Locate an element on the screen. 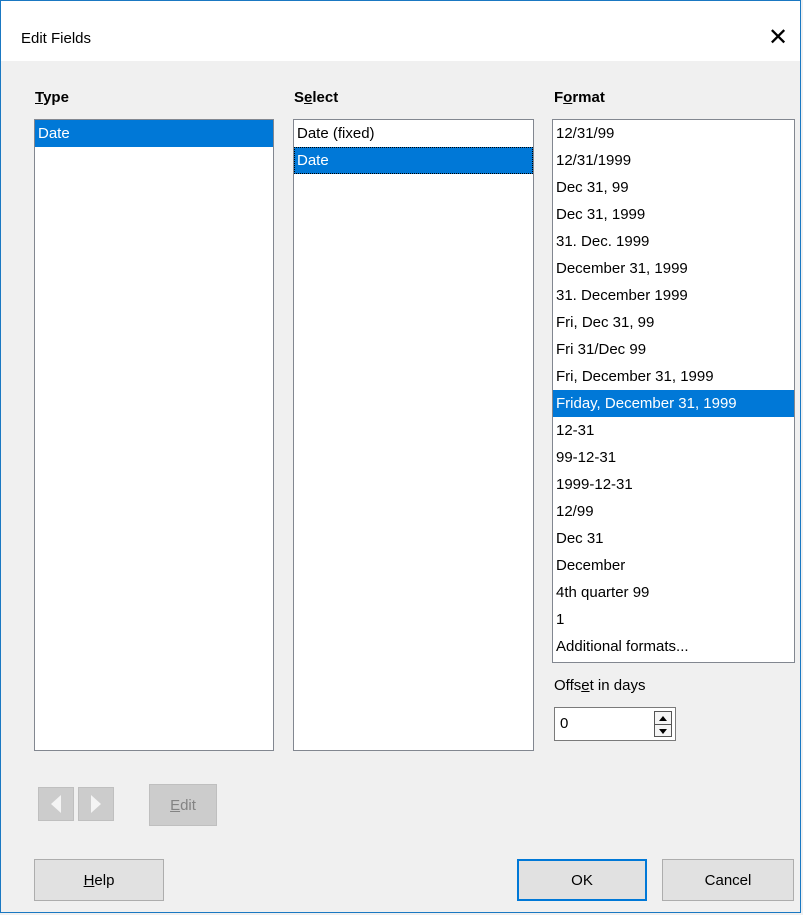 This screenshot has height=915, width=803. spin-down-button is located at coordinates (663, 731).